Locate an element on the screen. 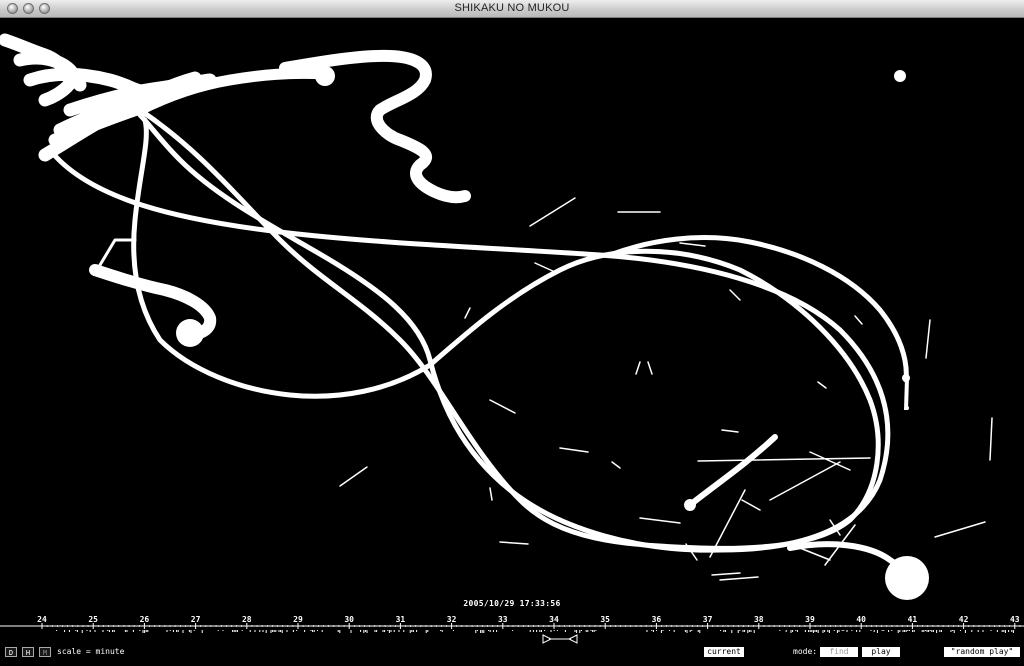  stroke-thick-top is located at coordinates (232, 91).